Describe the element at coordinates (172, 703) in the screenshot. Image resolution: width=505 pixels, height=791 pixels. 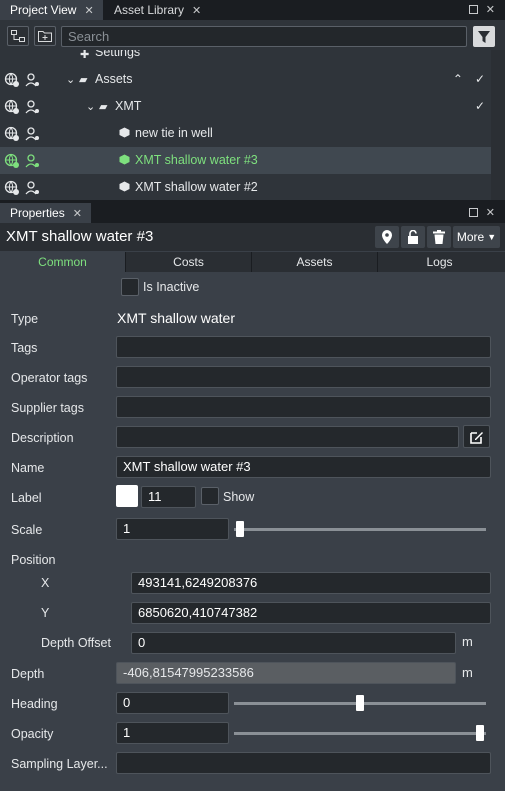
I see `heading-input: 0` at that location.